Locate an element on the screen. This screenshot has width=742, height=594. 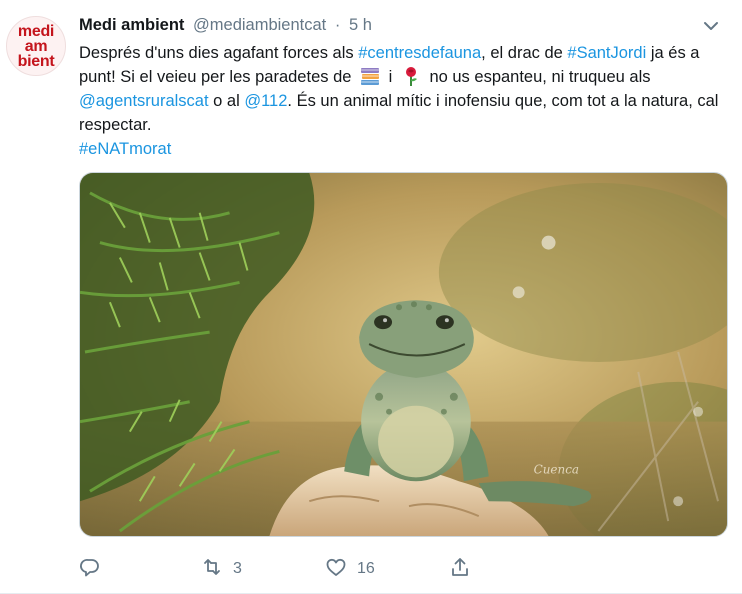
heart-icon is located at coordinates (336, 569).